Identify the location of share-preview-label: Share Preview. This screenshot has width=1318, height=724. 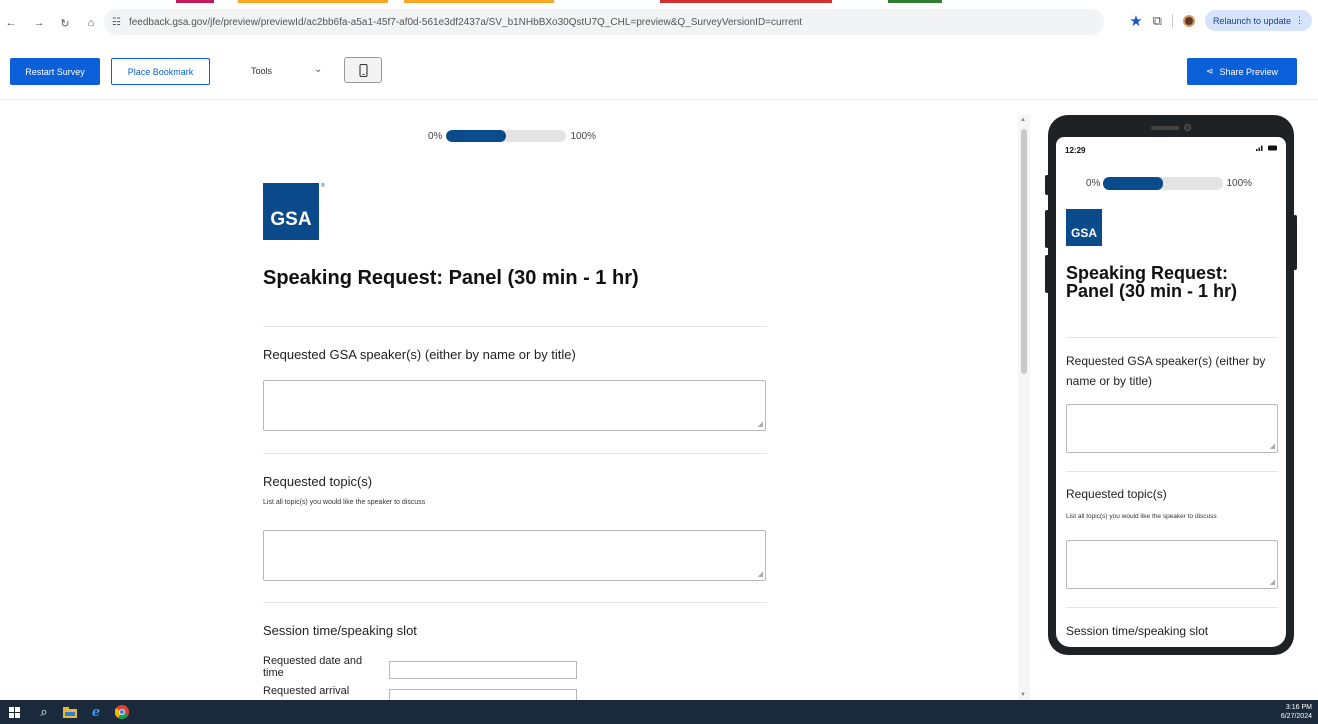
(1249, 71).